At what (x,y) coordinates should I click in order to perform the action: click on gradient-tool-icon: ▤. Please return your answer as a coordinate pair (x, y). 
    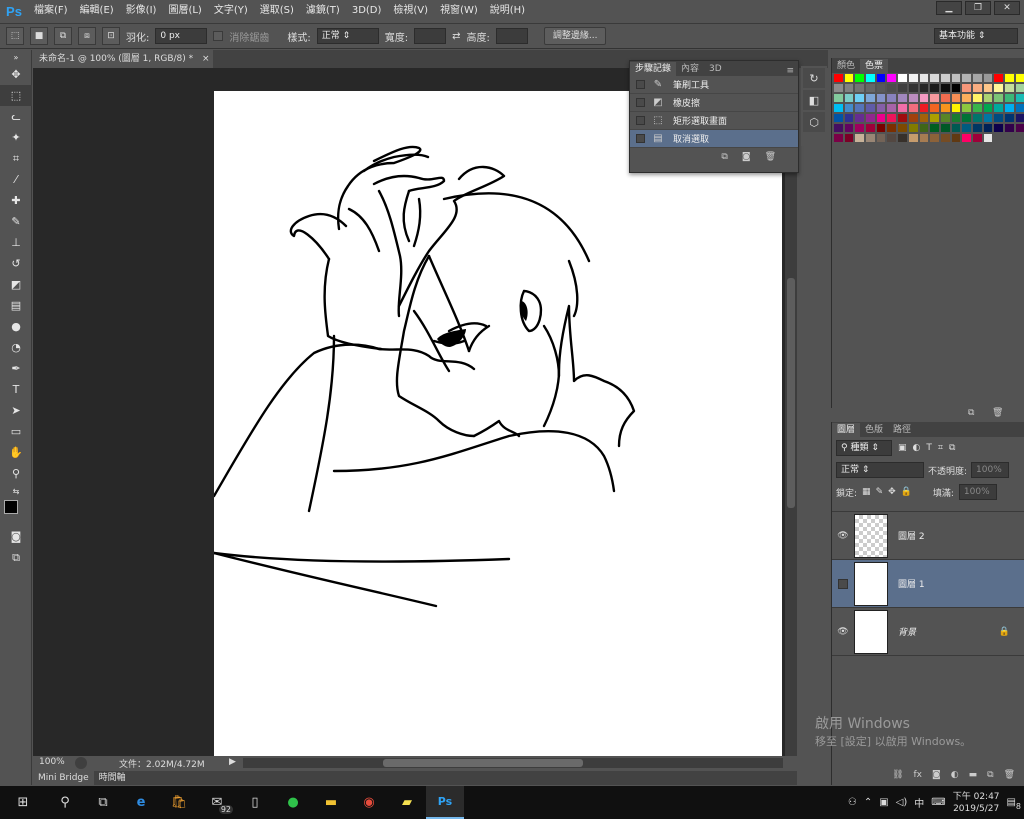
    Looking at the image, I should click on (16, 305).